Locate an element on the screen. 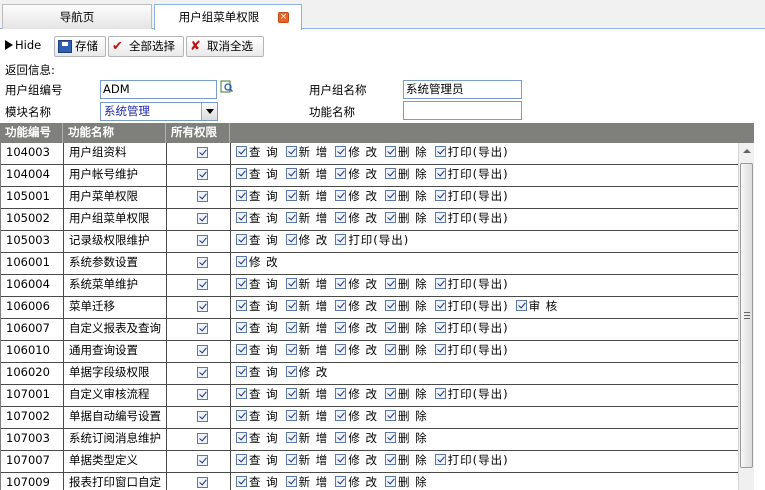 This screenshot has width=765, height=490. column-header-code: 功能编号 is located at coordinates (31, 133).